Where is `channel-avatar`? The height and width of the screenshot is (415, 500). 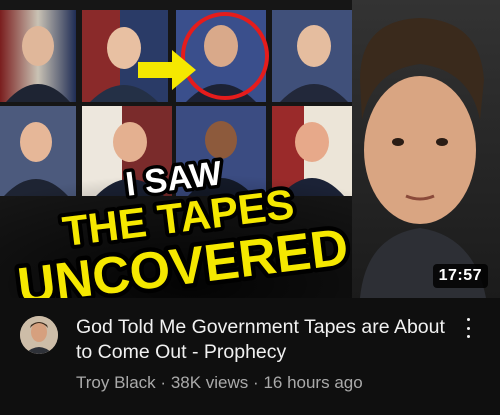
channel-avatar is located at coordinates (39, 335).